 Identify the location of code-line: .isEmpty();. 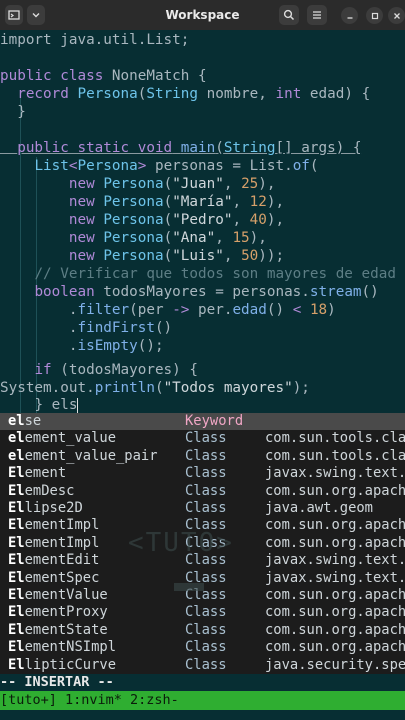
(116, 346).